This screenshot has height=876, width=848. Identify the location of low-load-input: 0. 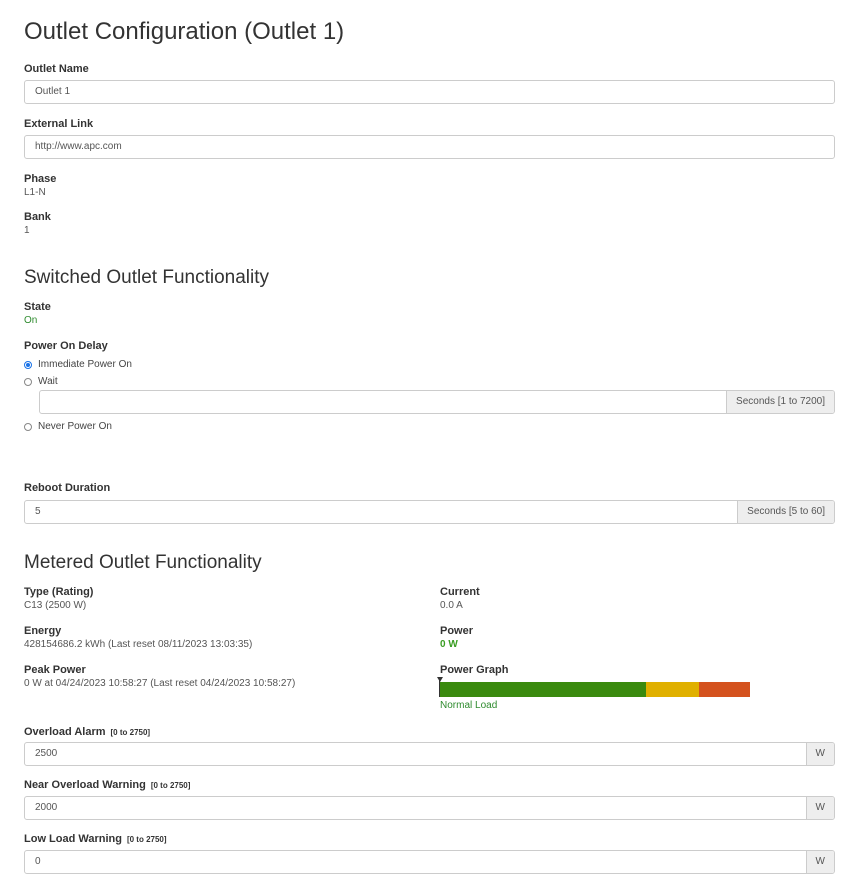
(415, 862).